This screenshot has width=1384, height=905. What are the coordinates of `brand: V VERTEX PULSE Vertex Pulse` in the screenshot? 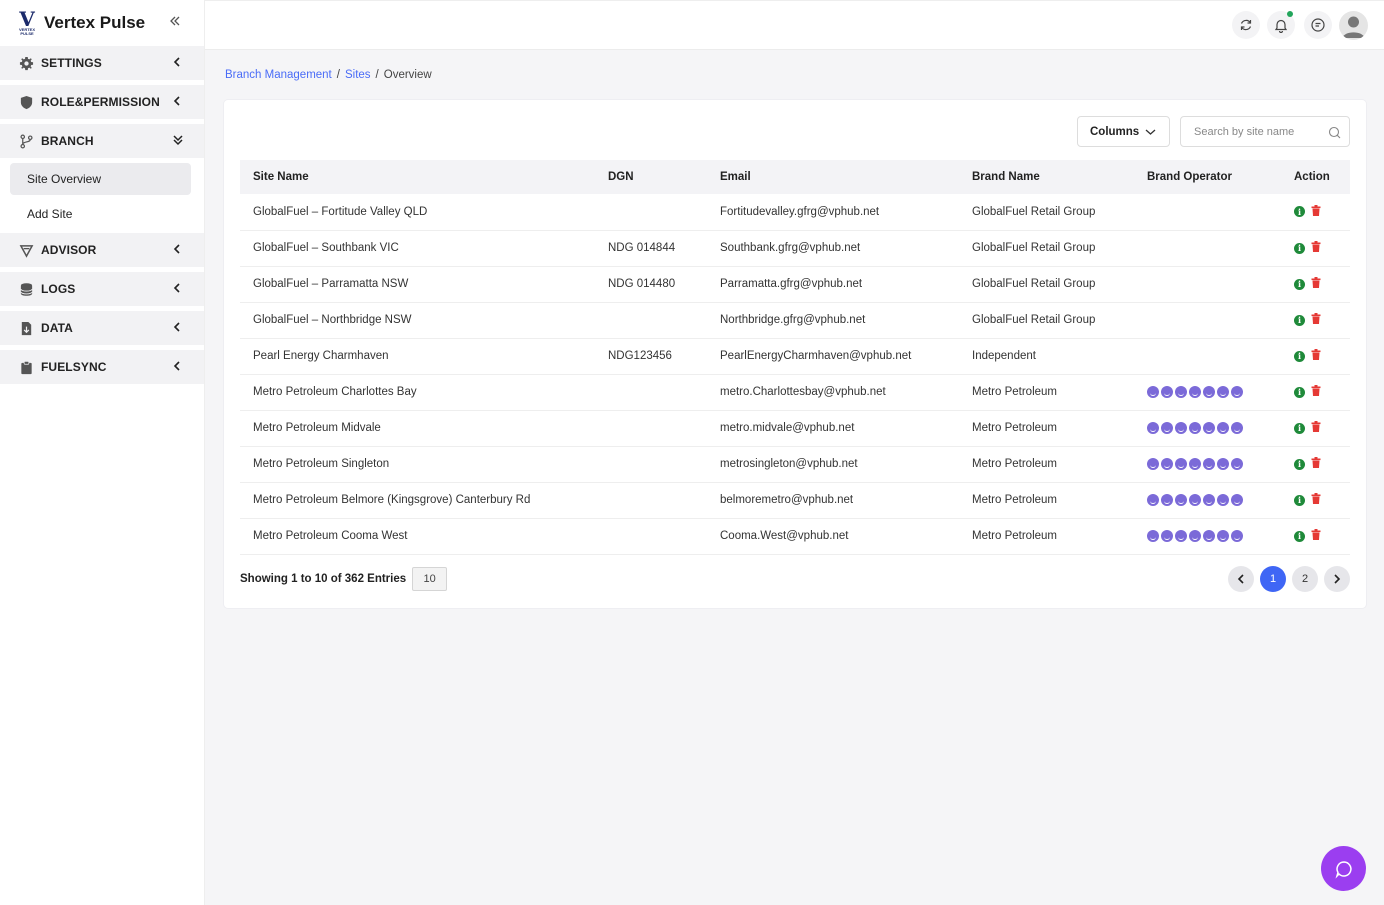 It's located at (102, 23).